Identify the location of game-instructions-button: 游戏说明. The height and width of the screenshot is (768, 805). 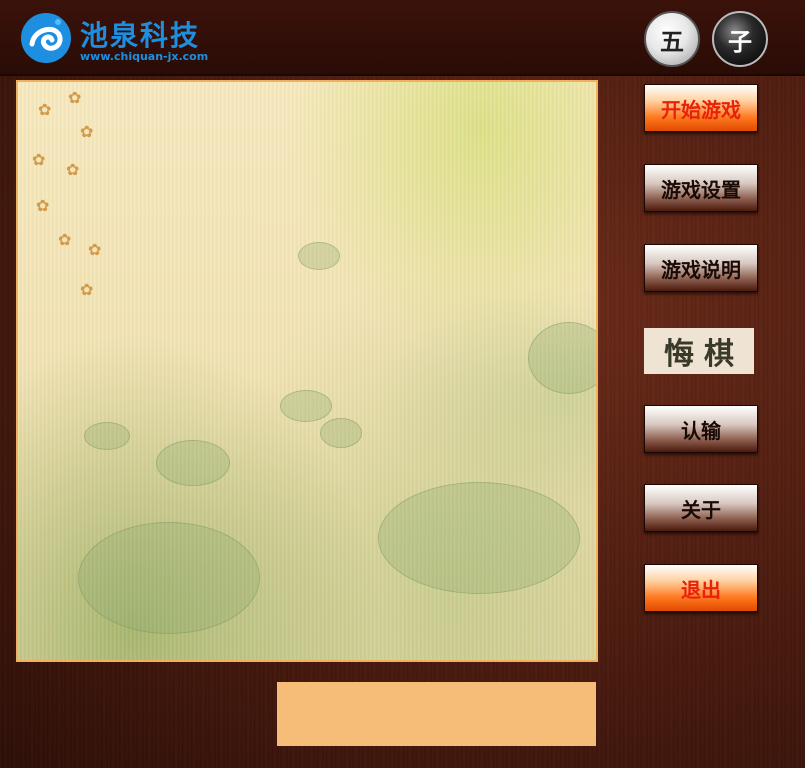
(701, 268).